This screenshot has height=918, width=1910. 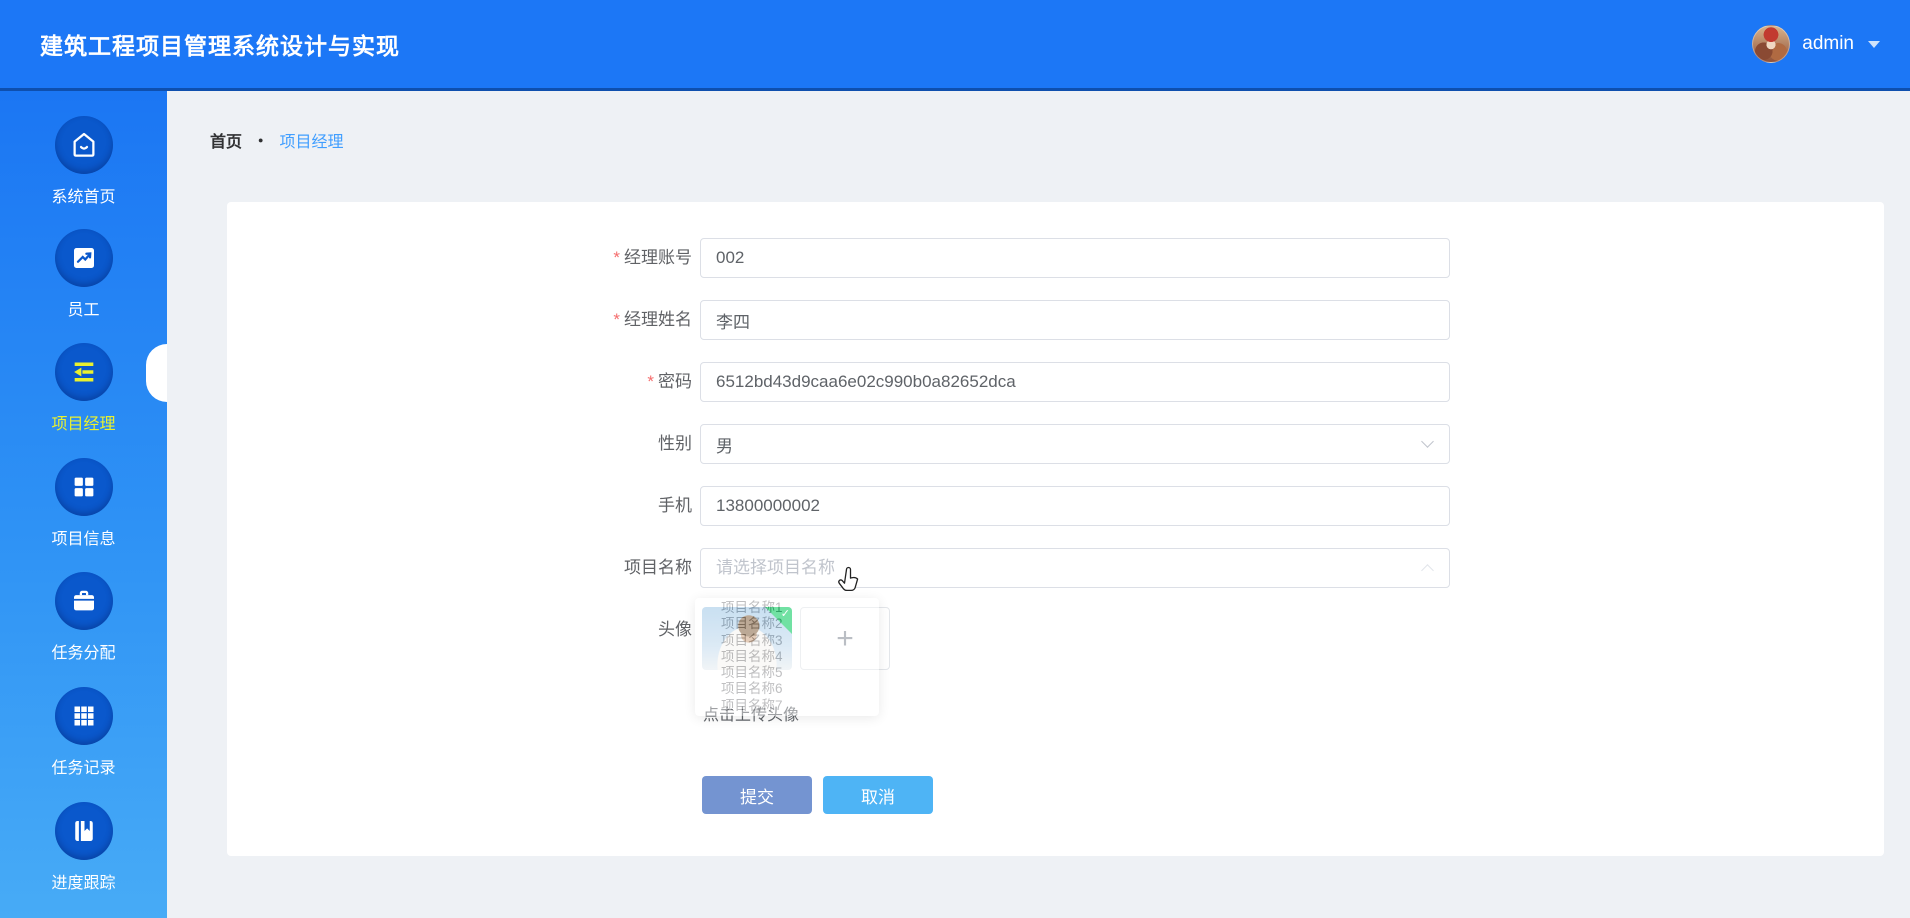 I want to click on sidebar-item-project-info: 项目信息, so click(x=83, y=503).